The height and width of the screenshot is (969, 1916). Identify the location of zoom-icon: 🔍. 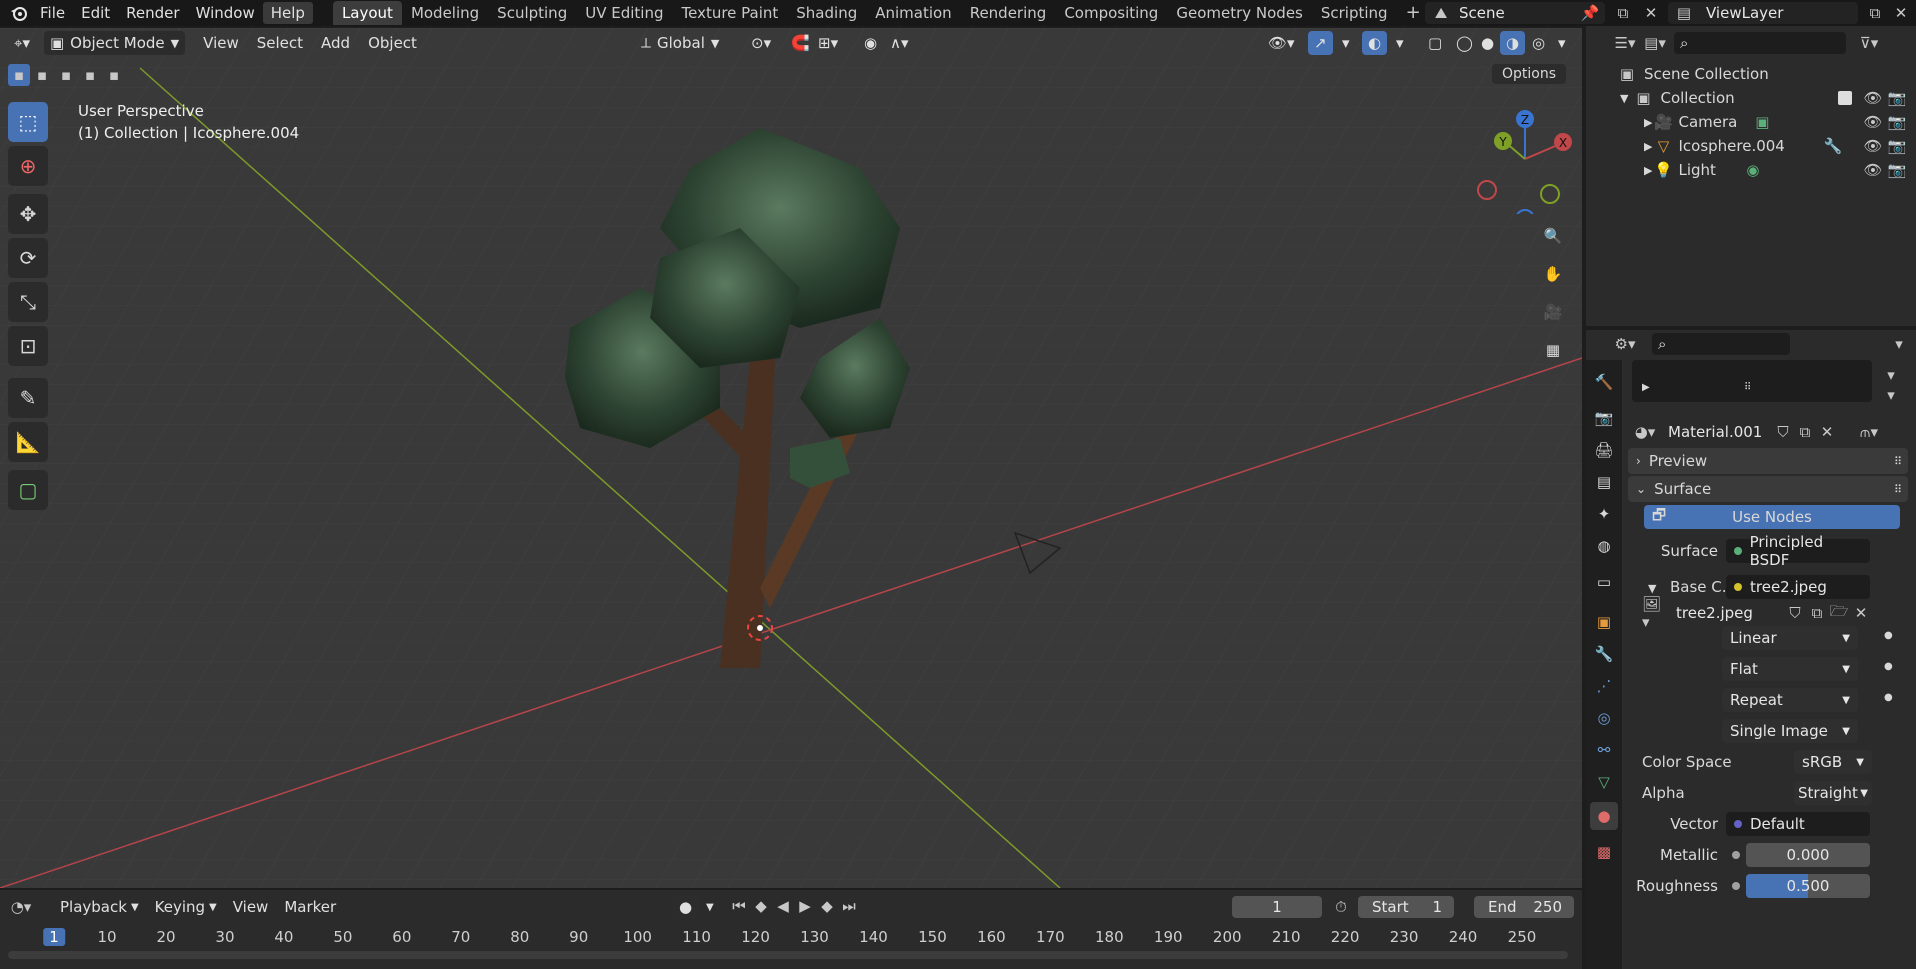
(1553, 236).